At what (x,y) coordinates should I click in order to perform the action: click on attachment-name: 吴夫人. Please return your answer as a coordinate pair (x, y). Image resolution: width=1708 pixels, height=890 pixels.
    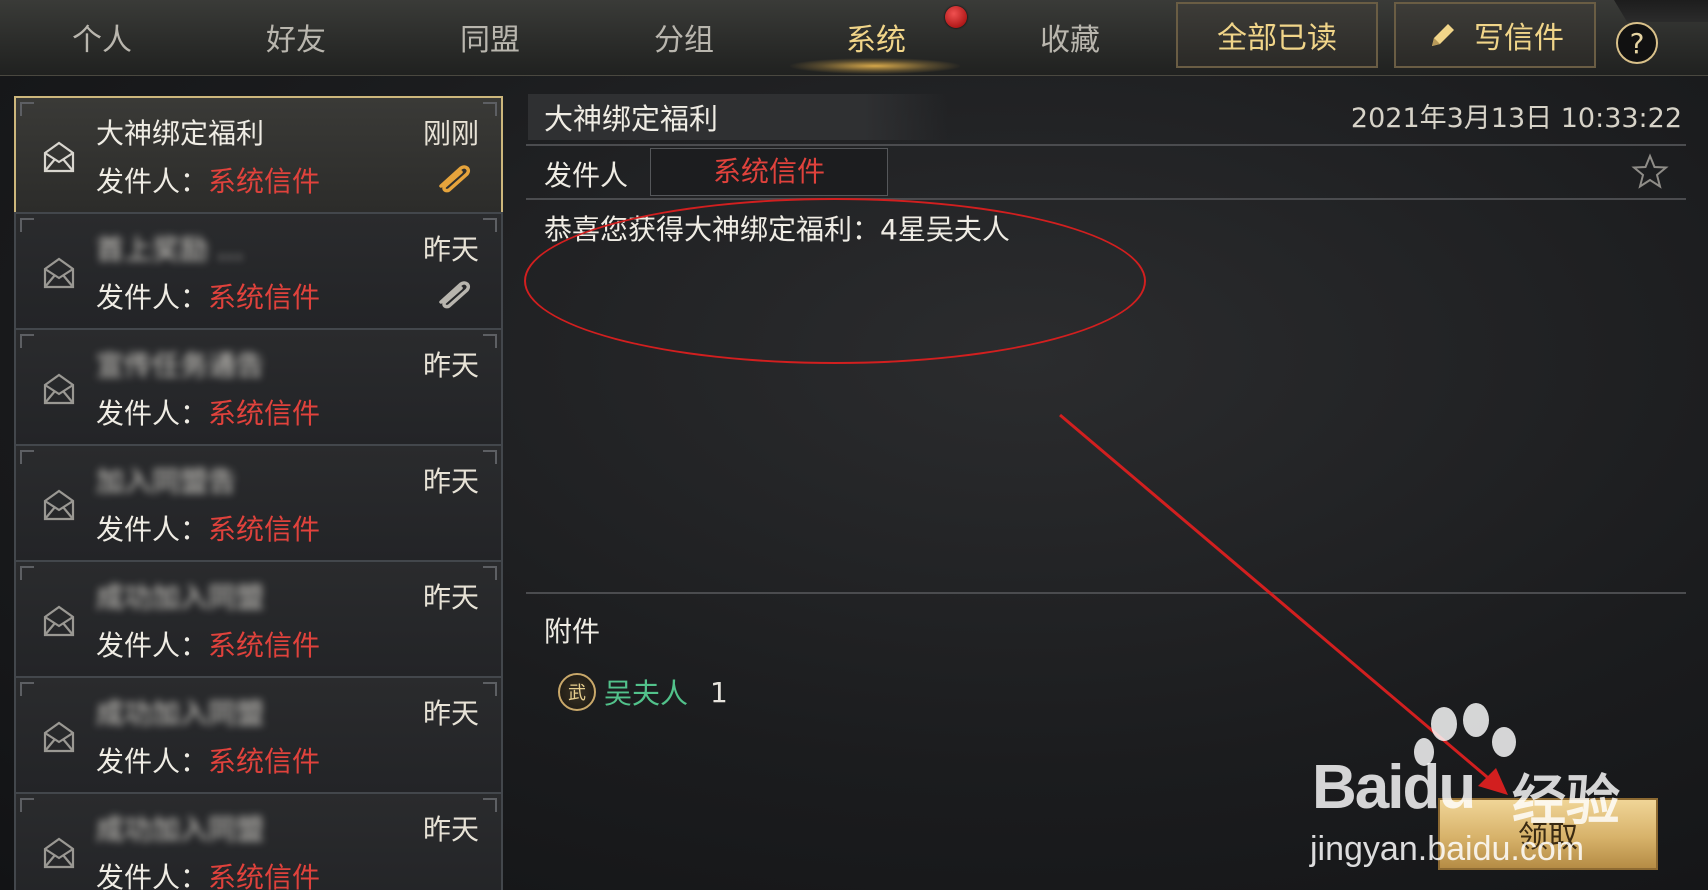
    Looking at the image, I should click on (646, 693).